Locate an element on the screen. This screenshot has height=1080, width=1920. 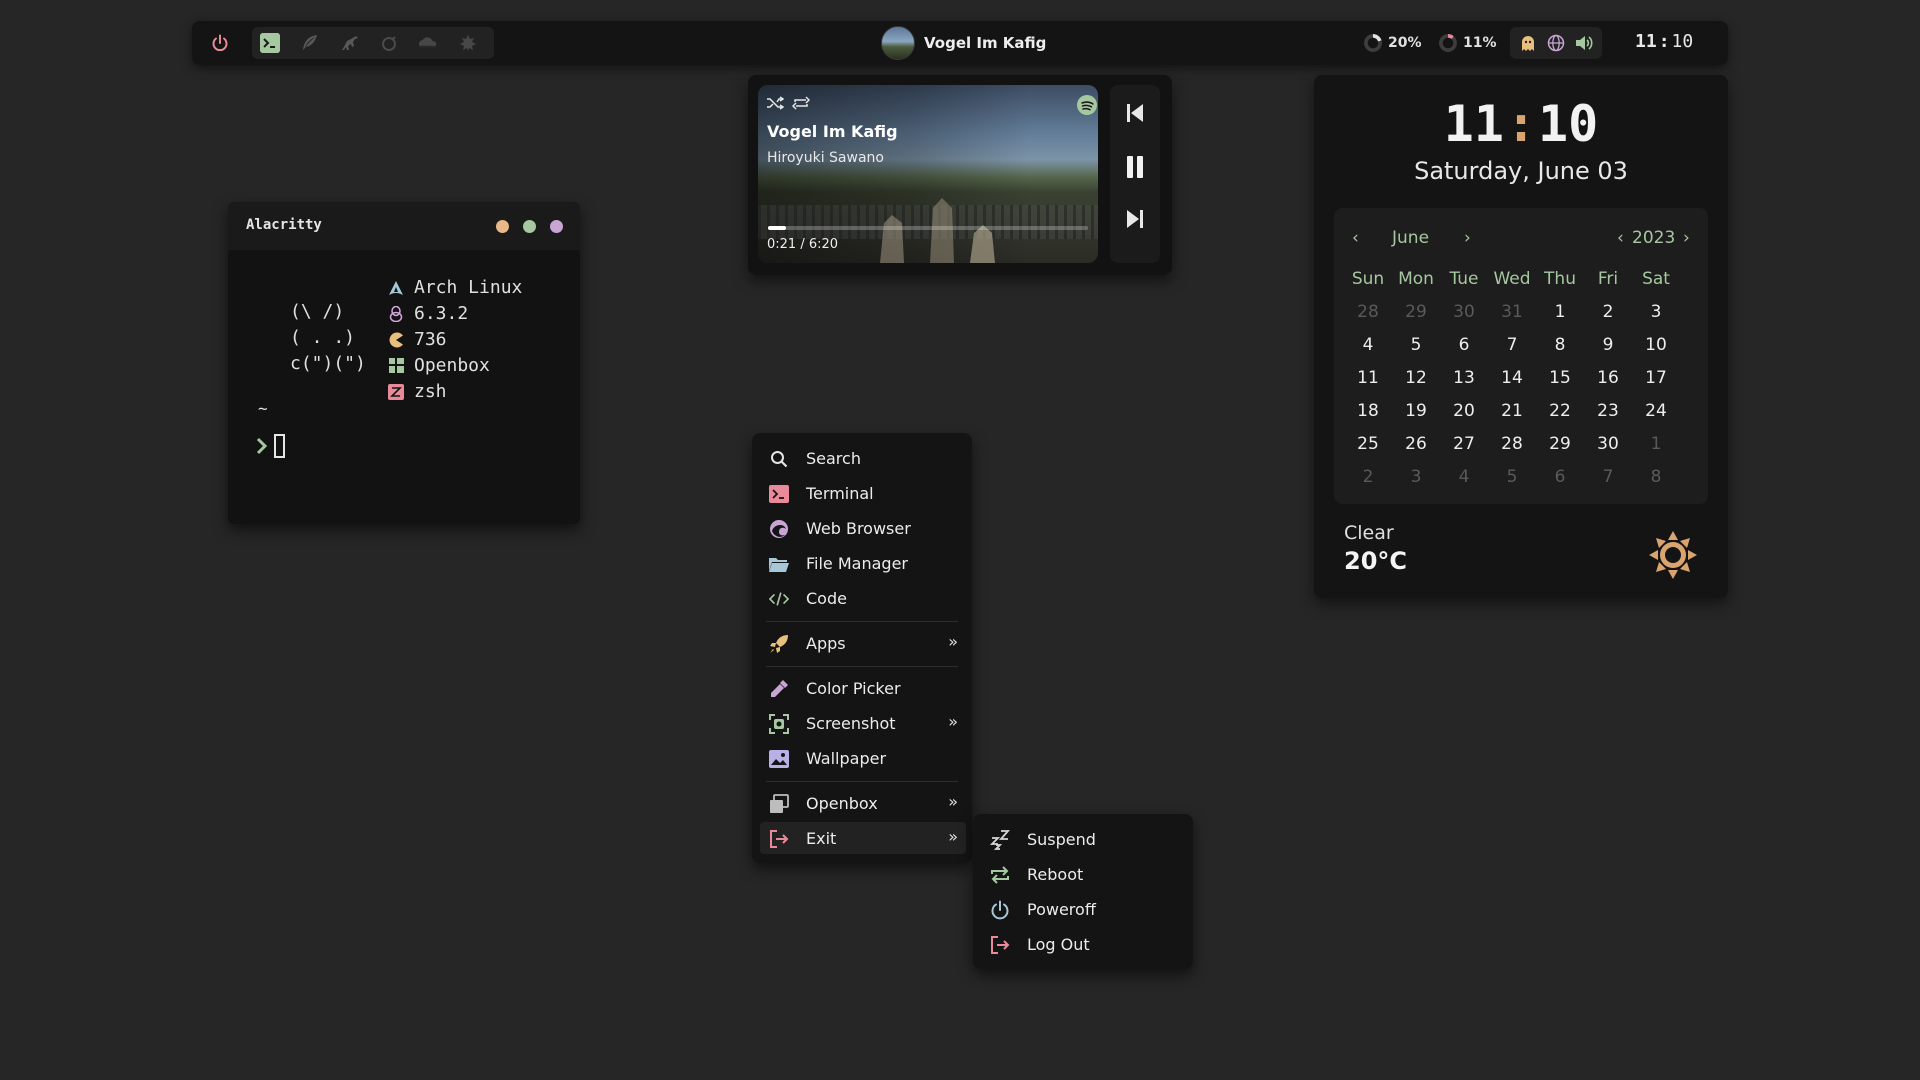
menu-item-apps: Apps » is located at coordinates (863, 643).